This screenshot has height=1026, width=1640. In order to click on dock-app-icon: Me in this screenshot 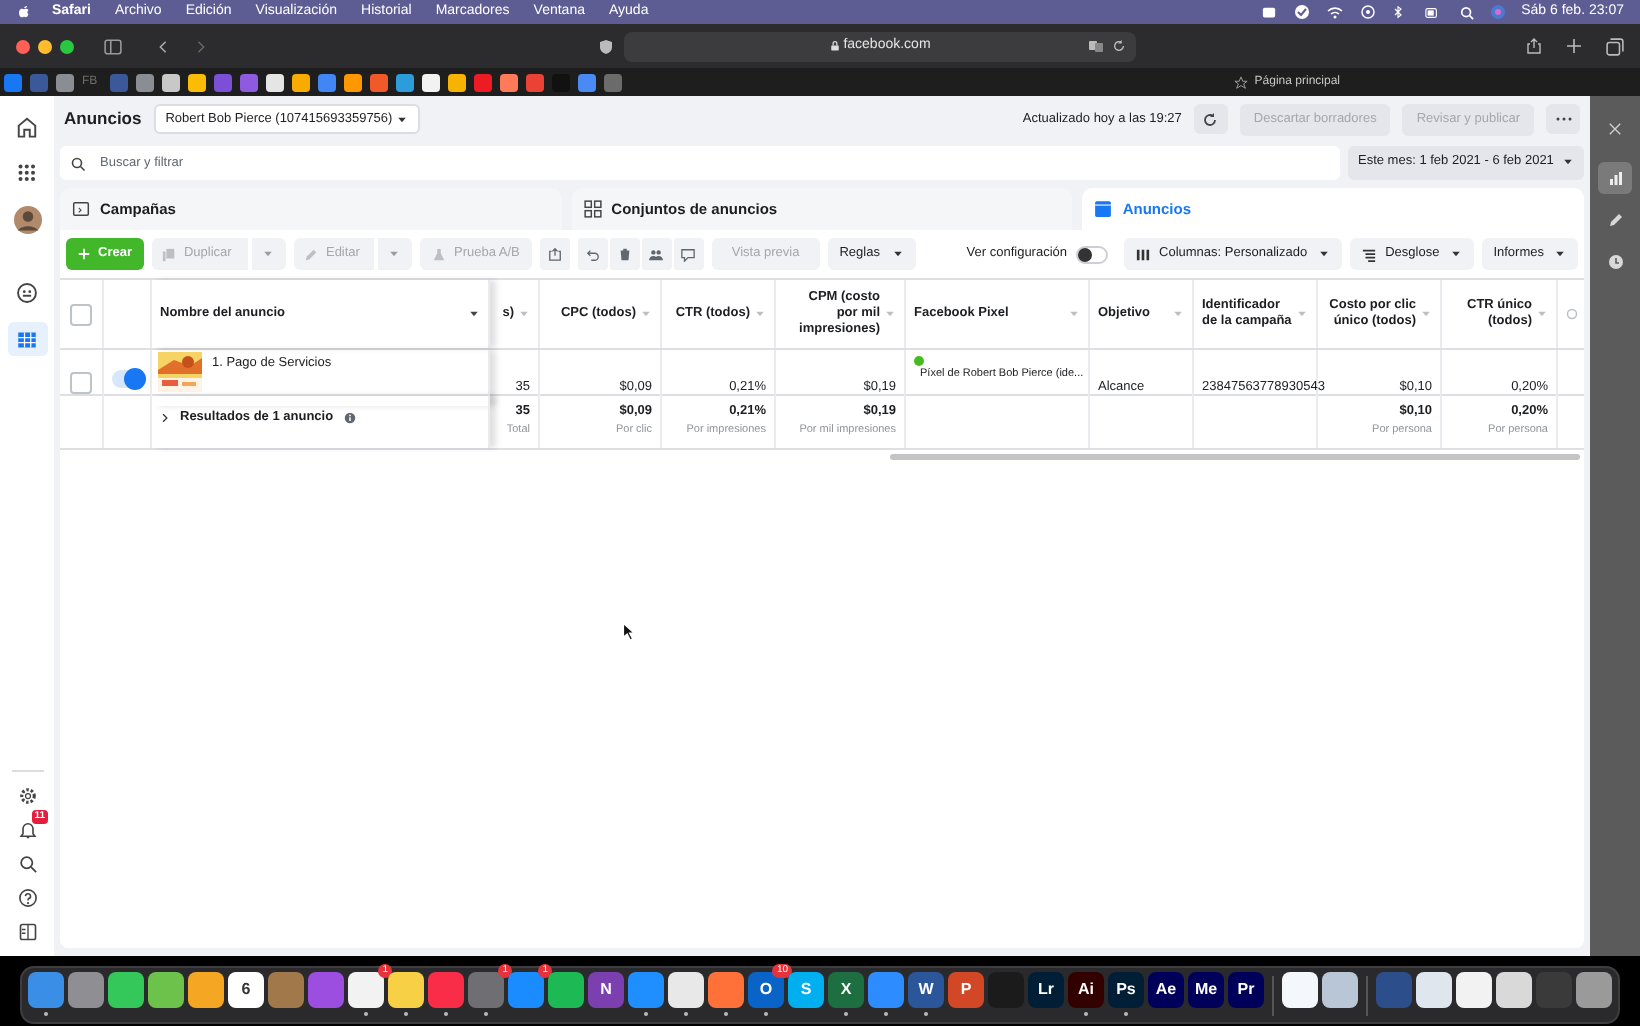, I will do `click(1206, 989)`.